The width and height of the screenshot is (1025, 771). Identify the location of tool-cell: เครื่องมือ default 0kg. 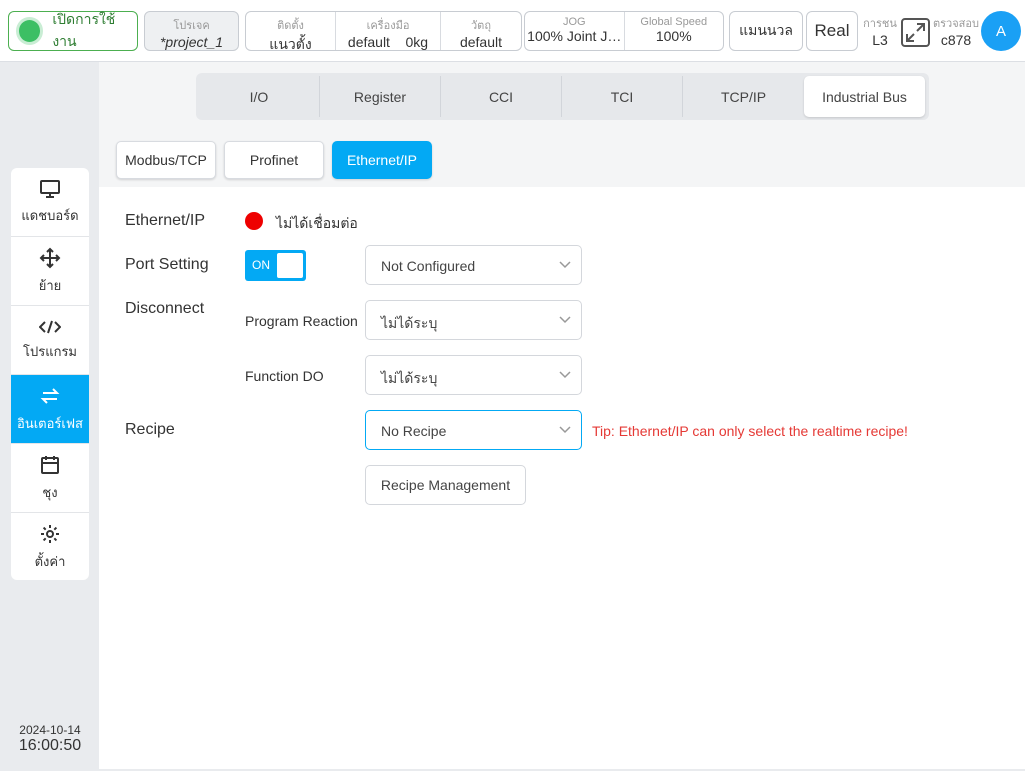
(388, 31).